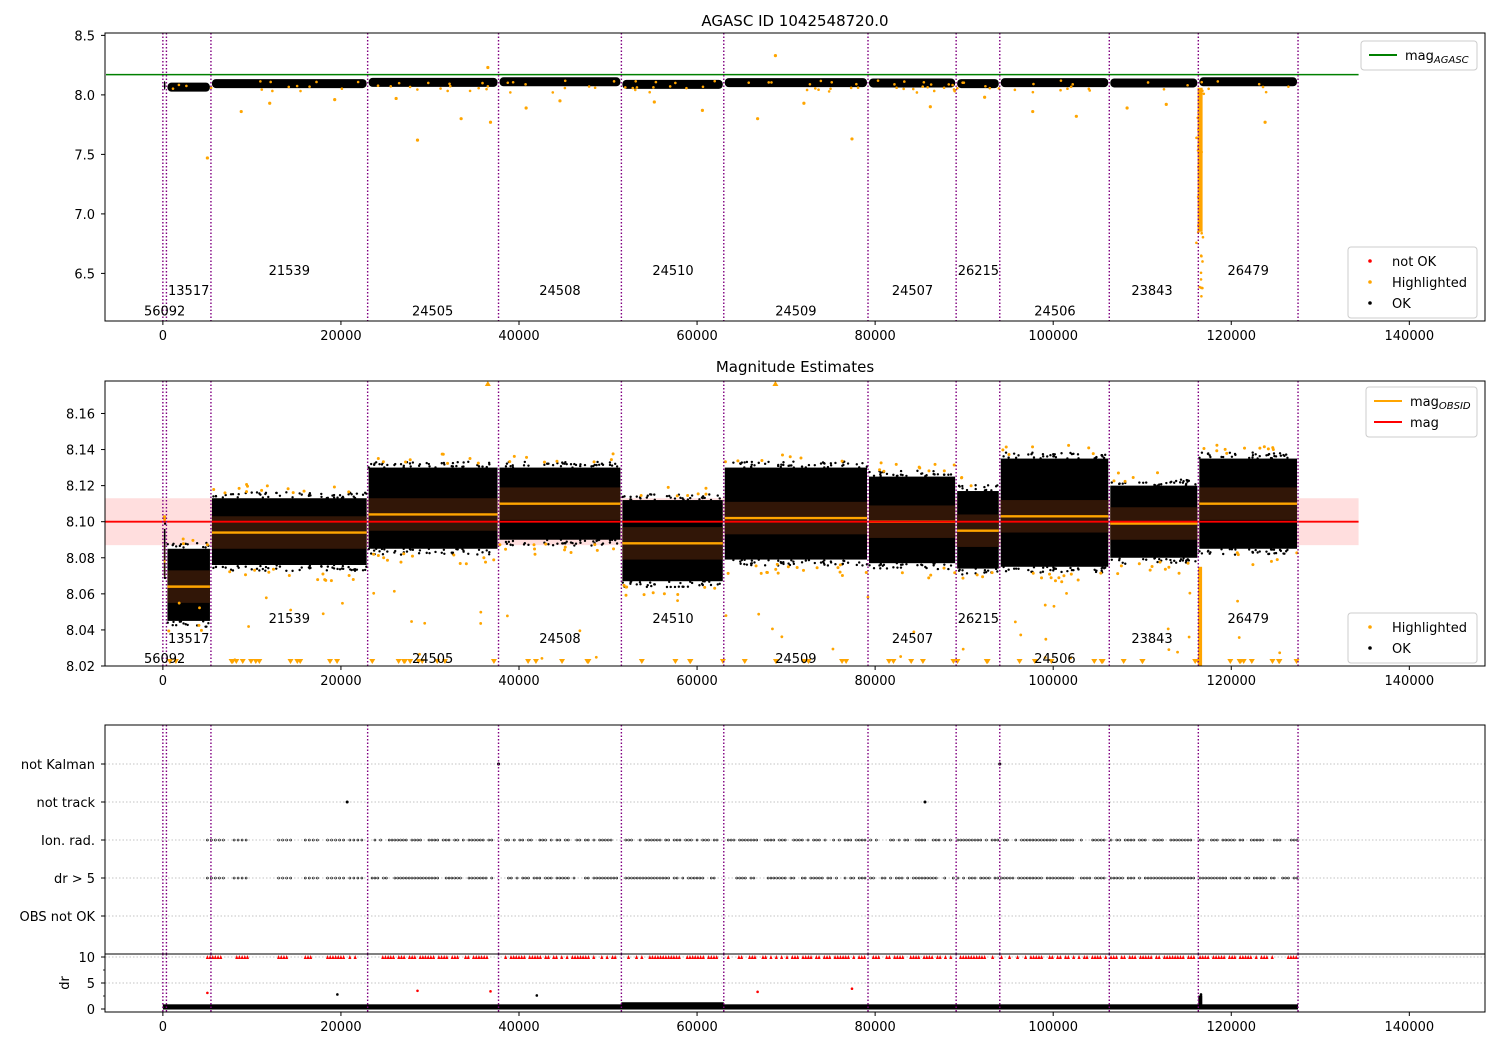 This screenshot has width=1500, height=1050. What do you see at coordinates (1054, 659) in the screenshot?
I see `obsid-label: 24506` at bounding box center [1054, 659].